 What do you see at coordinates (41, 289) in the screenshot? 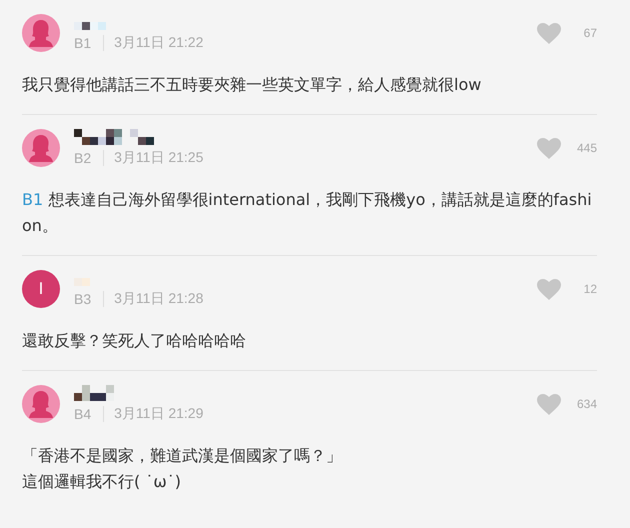
I see `avatar: I` at bounding box center [41, 289].